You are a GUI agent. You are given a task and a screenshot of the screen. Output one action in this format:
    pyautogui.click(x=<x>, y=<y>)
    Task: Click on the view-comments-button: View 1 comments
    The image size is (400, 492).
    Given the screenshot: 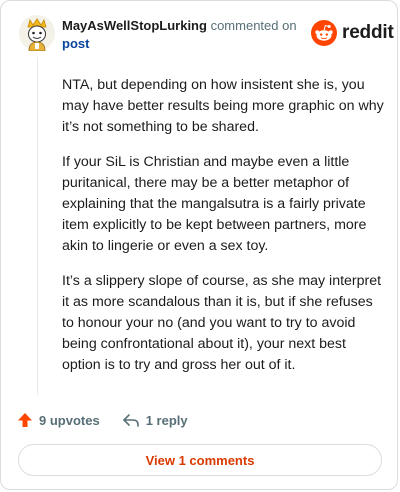 What is the action you would take?
    pyautogui.click(x=200, y=460)
    